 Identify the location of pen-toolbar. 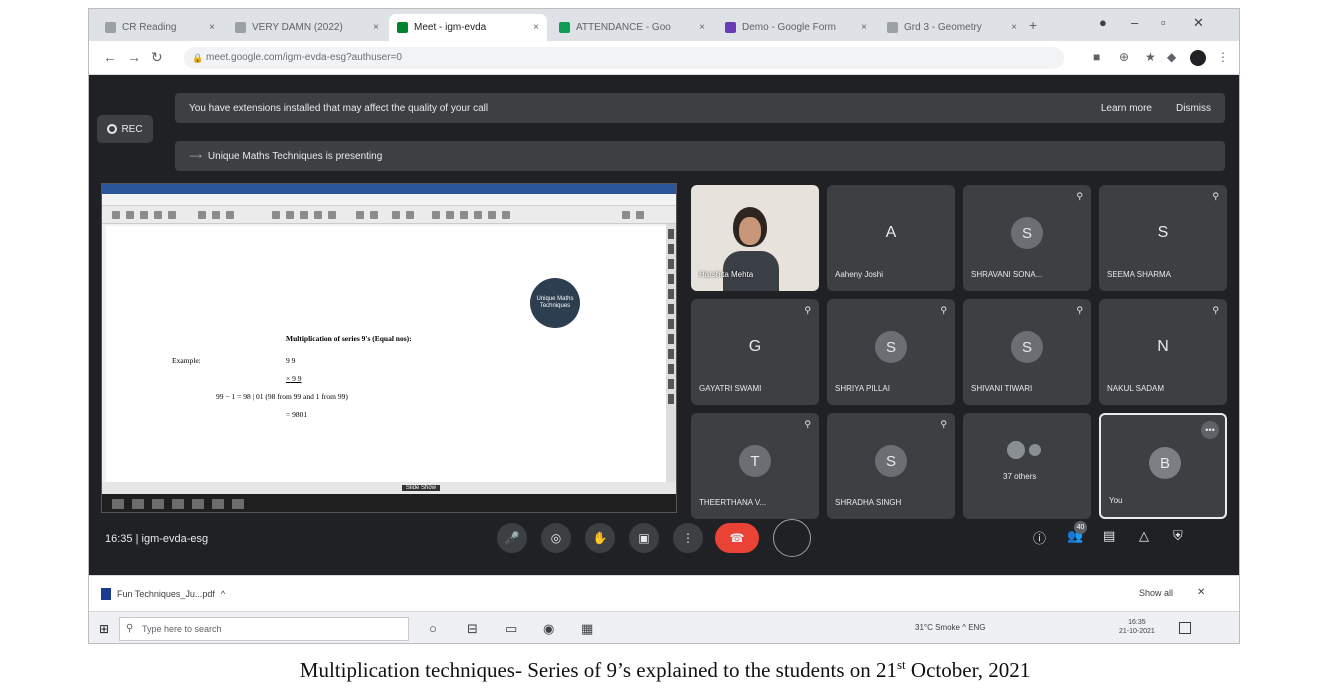
(671, 354).